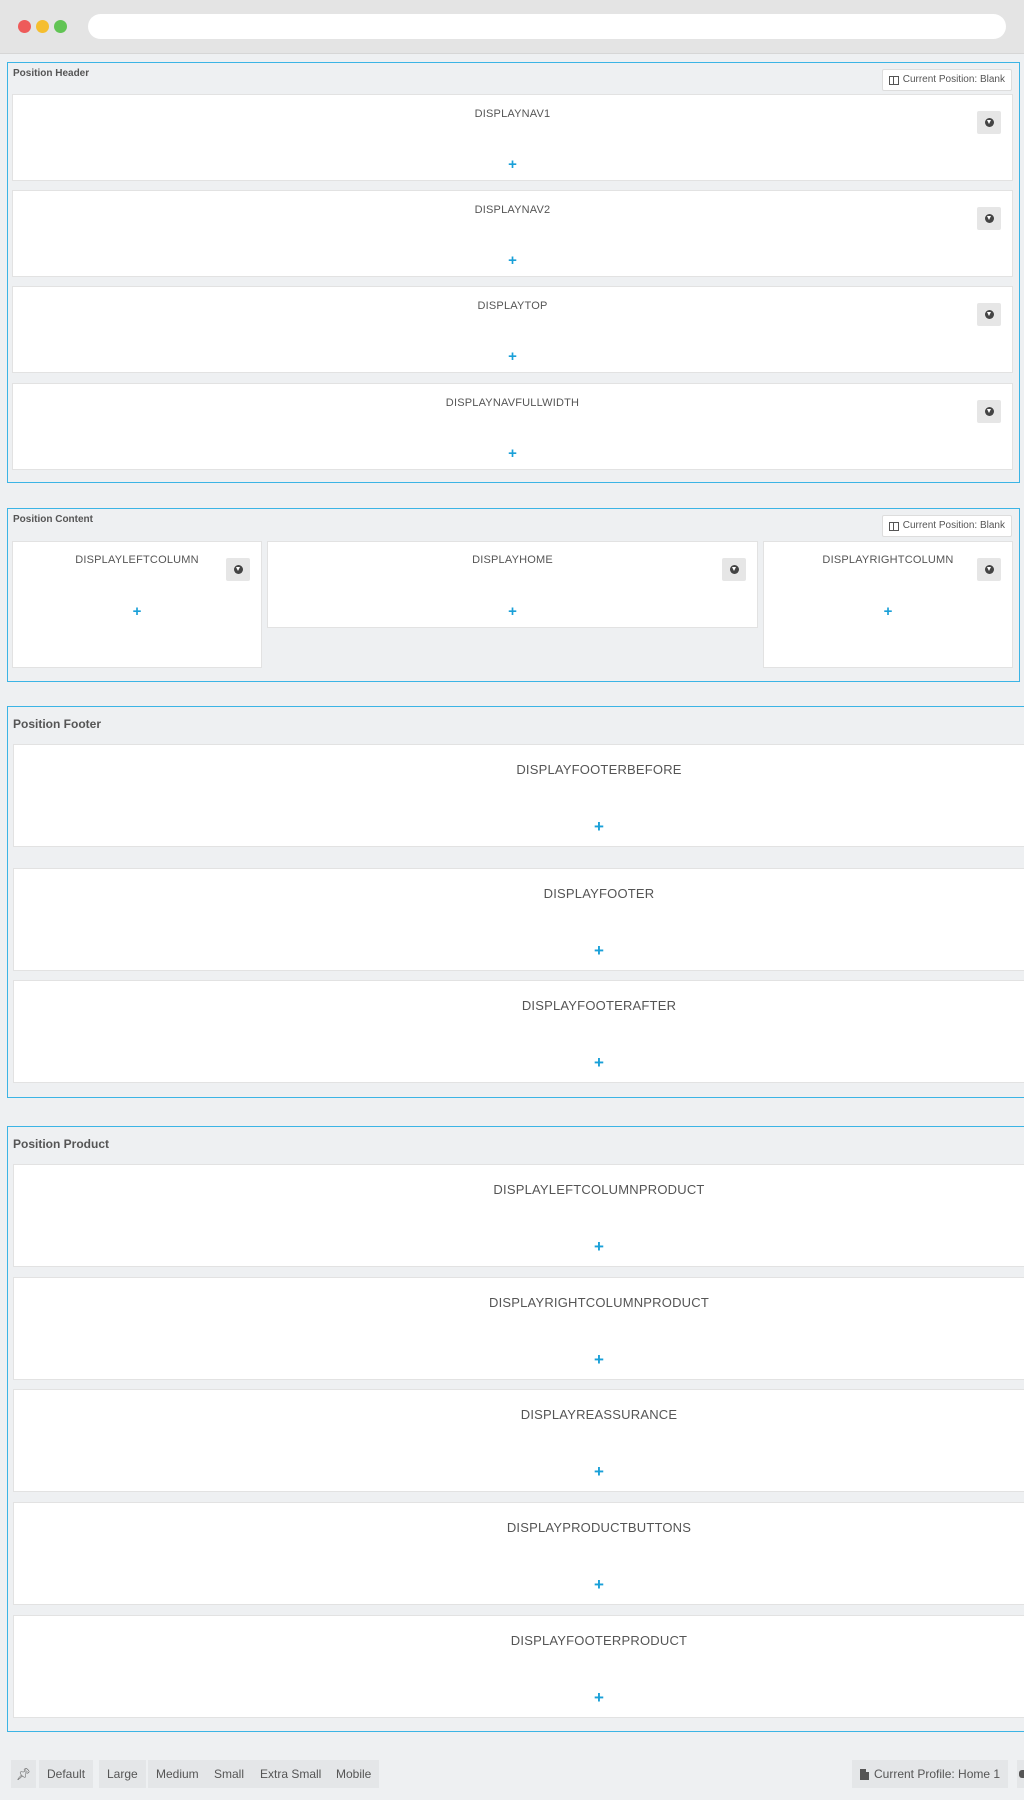  What do you see at coordinates (599, 769) in the screenshot?
I see `hook-name: DISPLAYFOOTERBEFORE` at bounding box center [599, 769].